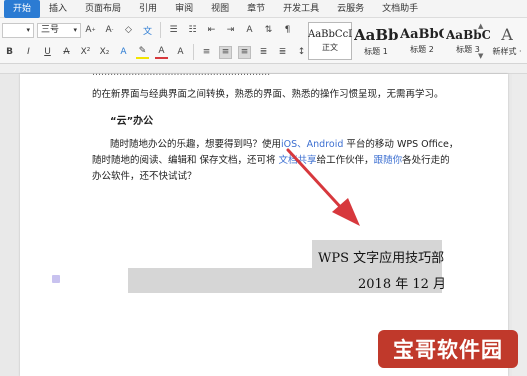  I want to click on annotation-arrow, so click(323, 187).